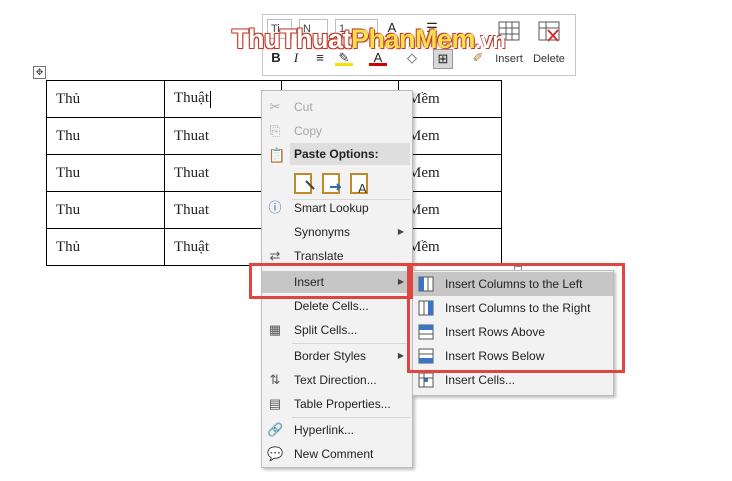 The image size is (732, 481). What do you see at coordinates (549, 59) in the screenshot?
I see `delete-label: Delete` at bounding box center [549, 59].